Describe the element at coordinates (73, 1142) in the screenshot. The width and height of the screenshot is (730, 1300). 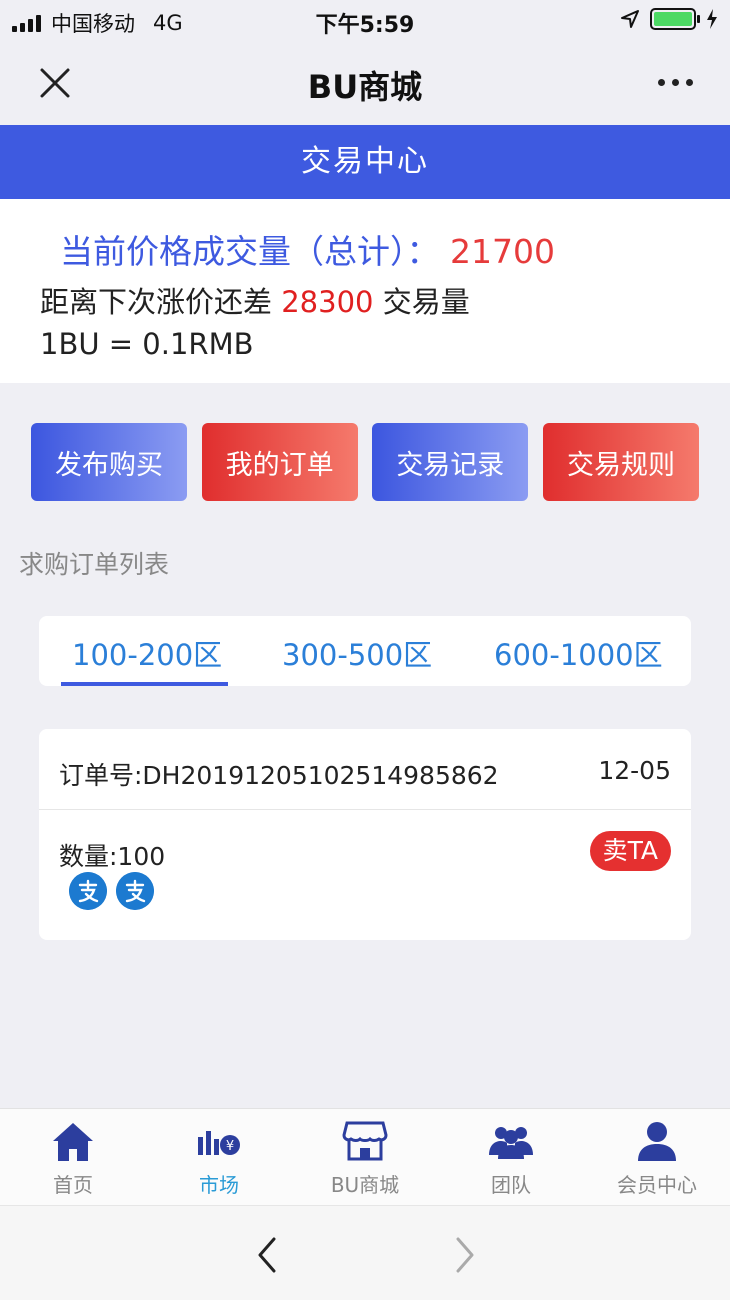
I see `home-icon` at that location.